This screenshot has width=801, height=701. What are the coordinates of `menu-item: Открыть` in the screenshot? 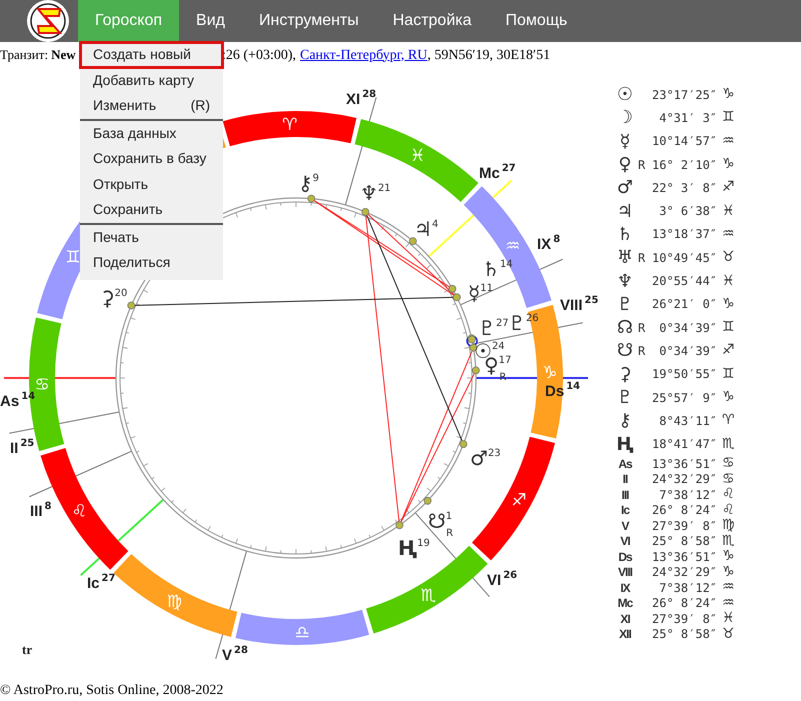 It's located at (151, 184).